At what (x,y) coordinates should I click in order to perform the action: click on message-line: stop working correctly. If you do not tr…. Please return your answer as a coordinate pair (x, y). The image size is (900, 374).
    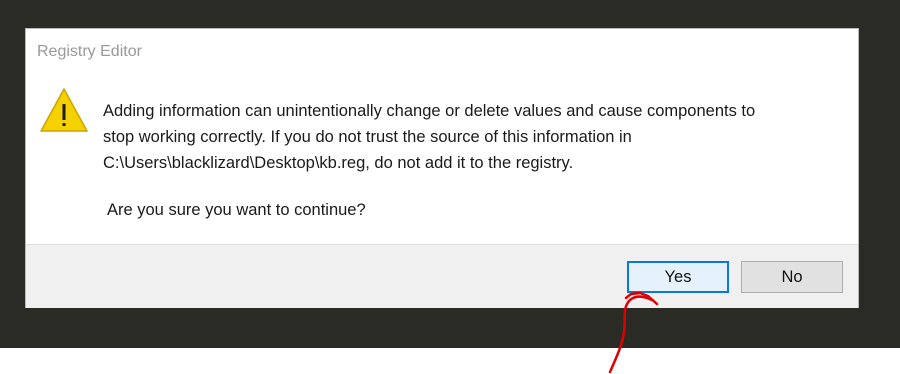
    Looking at the image, I should click on (367, 137).